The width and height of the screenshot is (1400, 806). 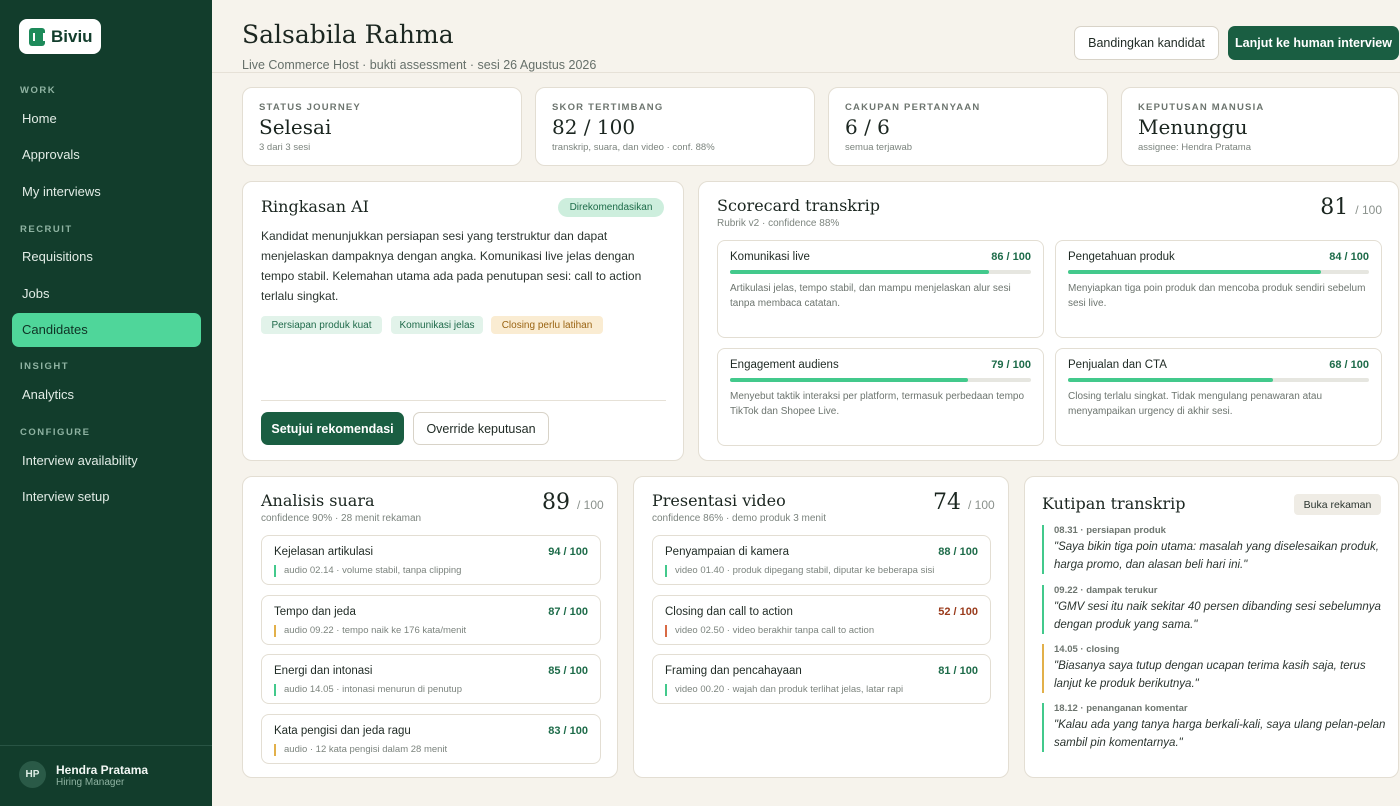 I want to click on scorecard-item-name: Engagement audiens, so click(x=784, y=365).